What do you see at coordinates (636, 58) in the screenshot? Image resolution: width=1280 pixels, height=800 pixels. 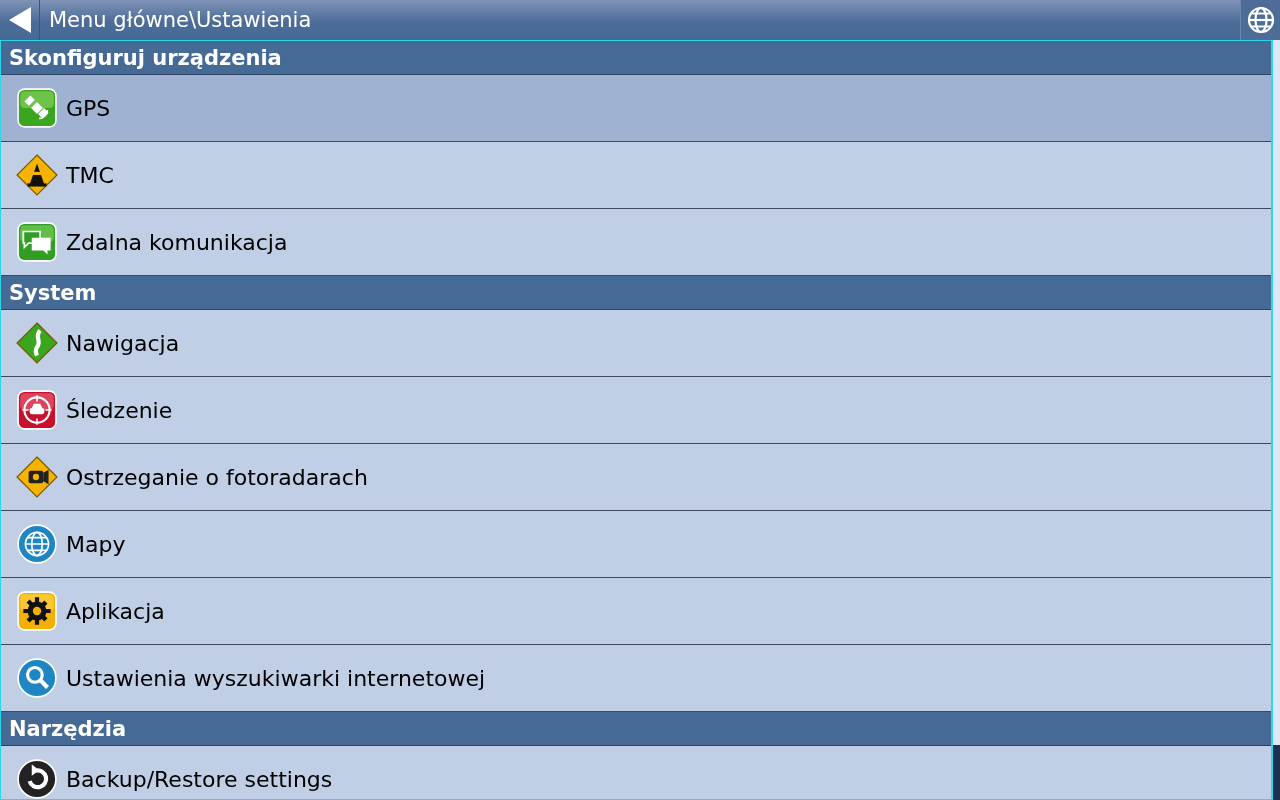 I see `section-header: Skonfiguruj urządzenia` at bounding box center [636, 58].